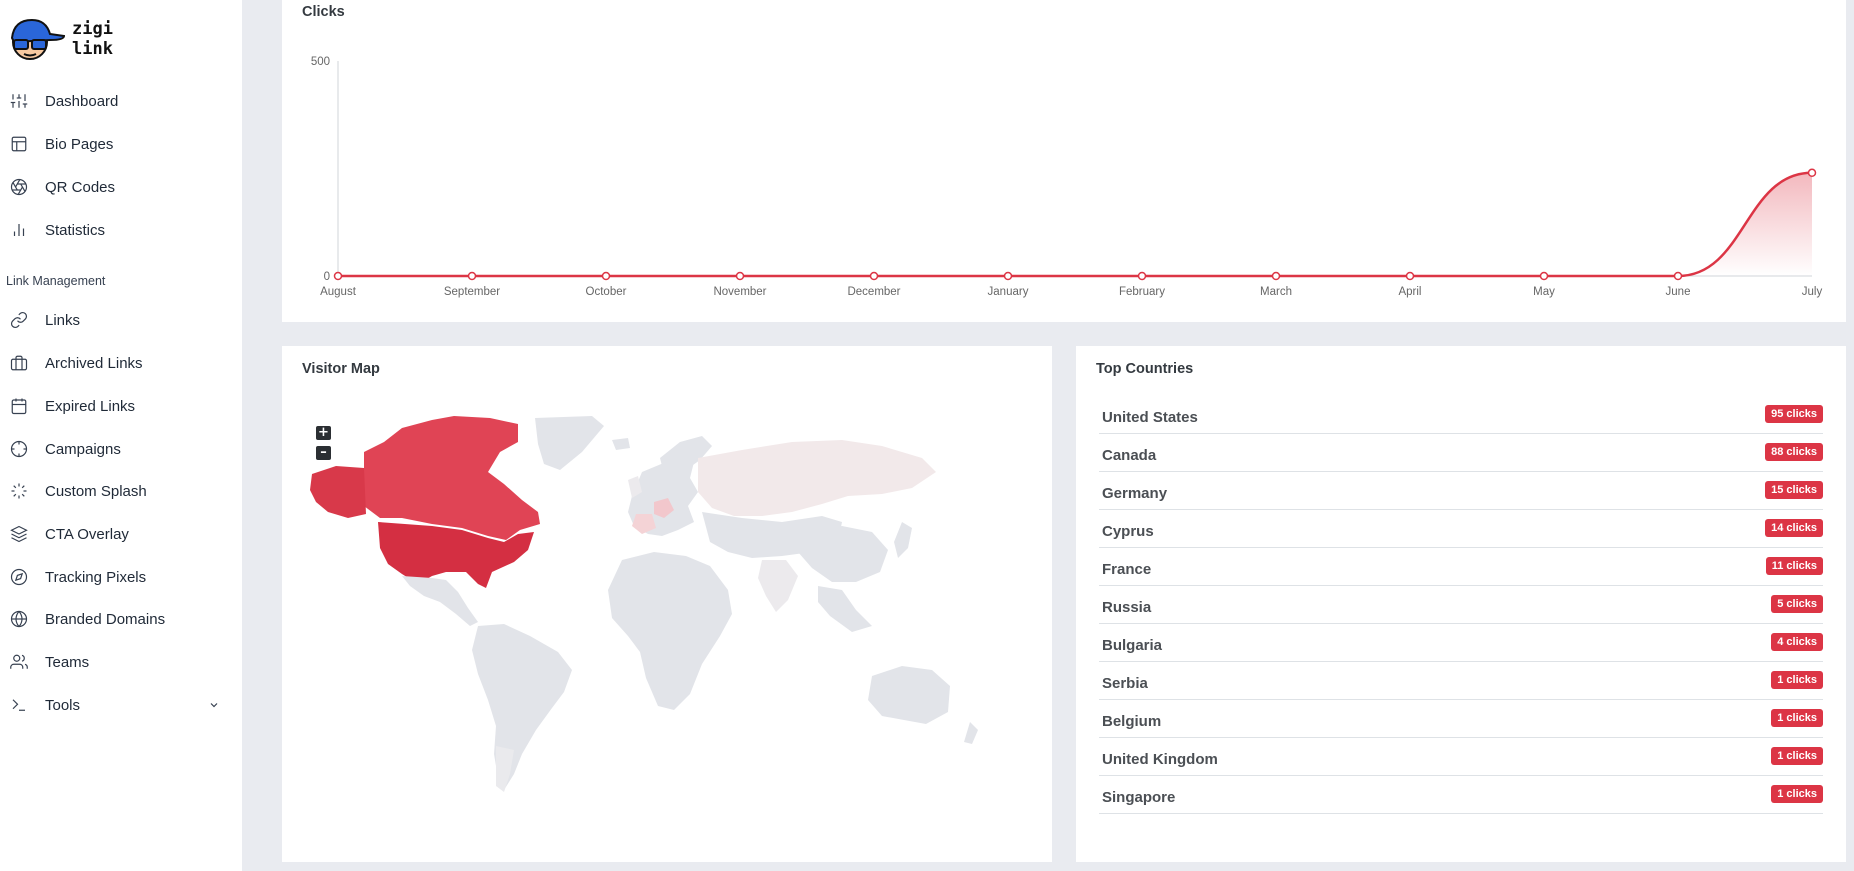 The image size is (1854, 871). Describe the element at coordinates (63, 320) in the screenshot. I see `sidebar-item-label: Links` at that location.